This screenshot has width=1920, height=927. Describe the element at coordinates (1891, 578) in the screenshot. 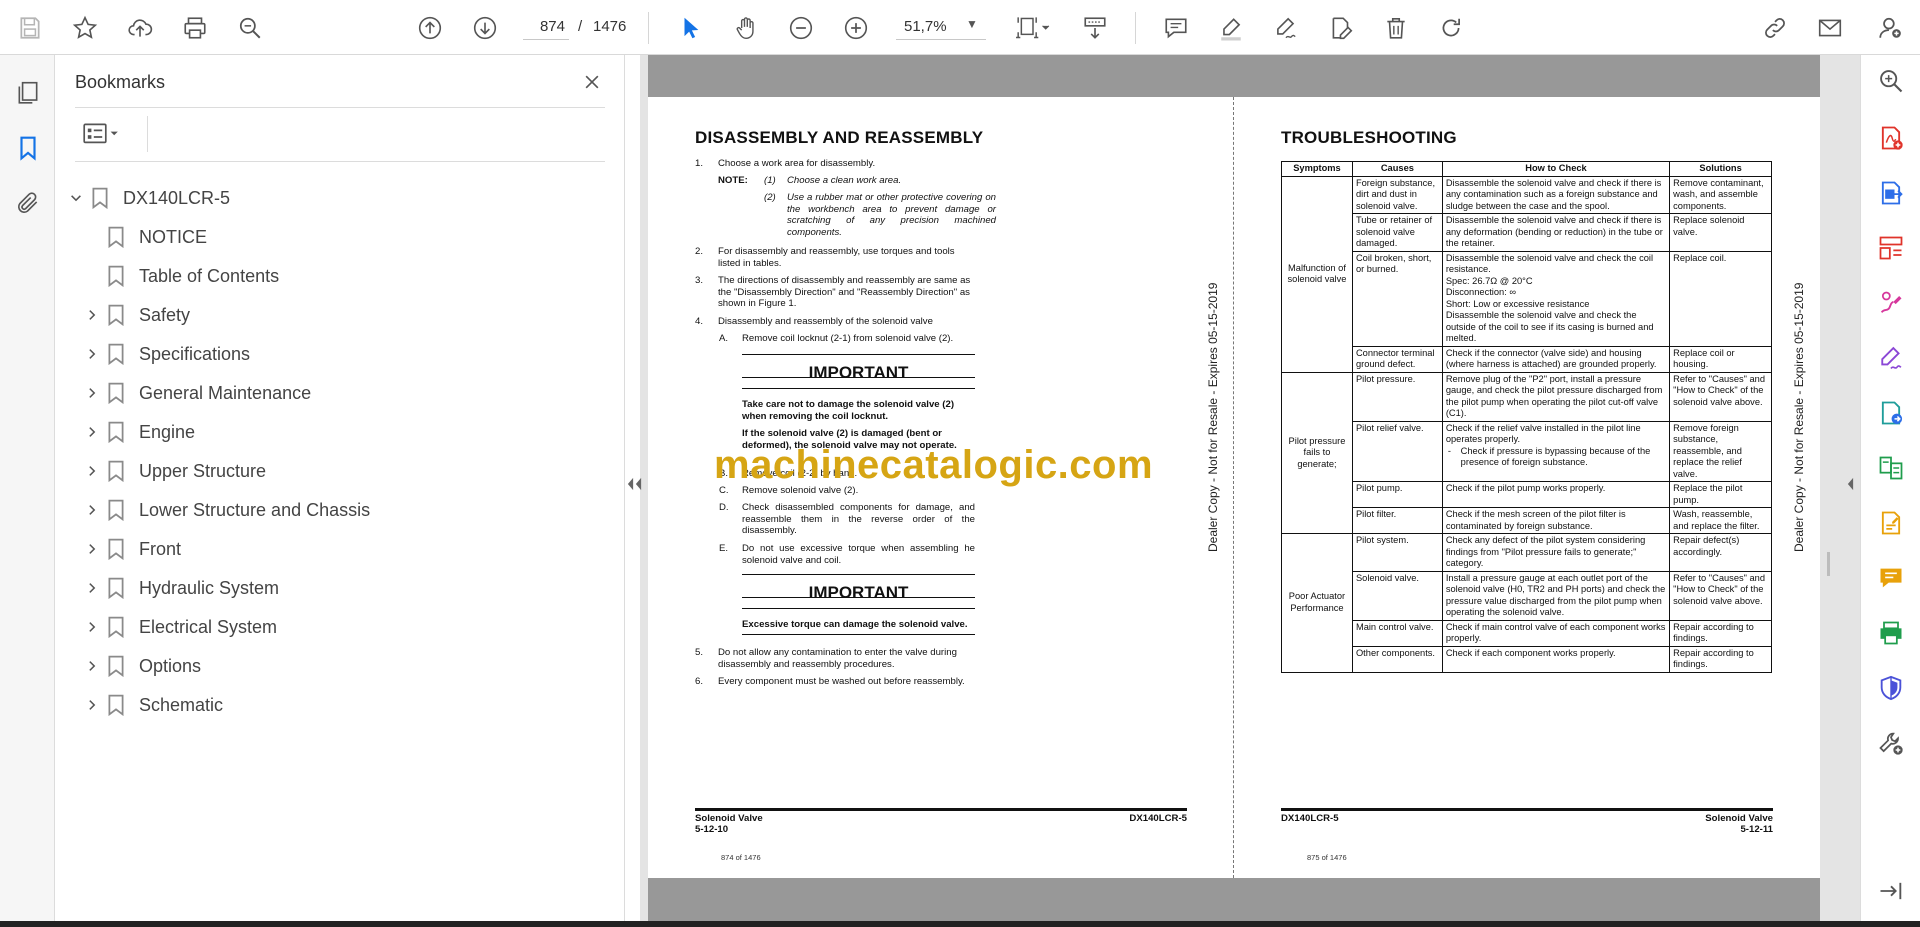

I see `comment-tool-icon` at that location.